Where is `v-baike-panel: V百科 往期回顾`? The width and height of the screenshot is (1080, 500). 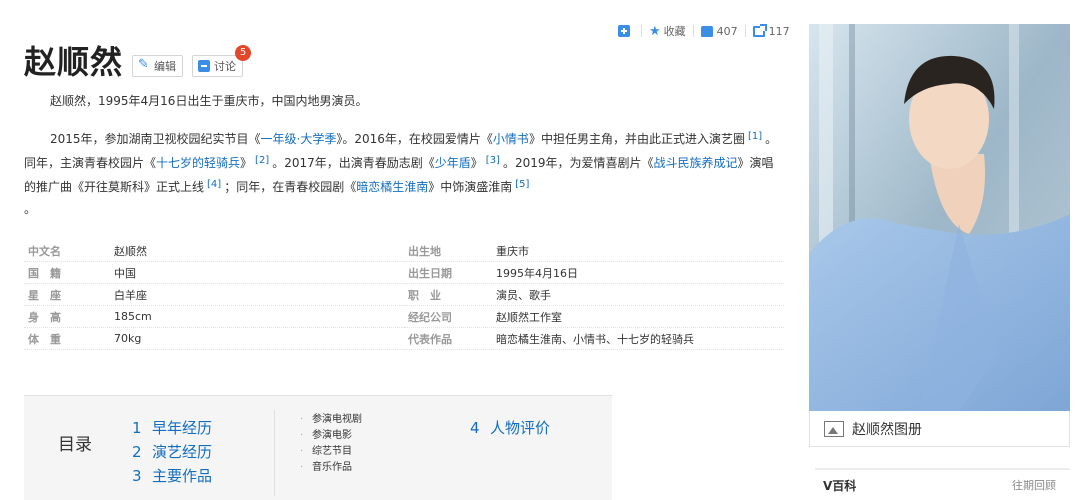 v-baike-panel: V百科 往期回顾 is located at coordinates (942, 484).